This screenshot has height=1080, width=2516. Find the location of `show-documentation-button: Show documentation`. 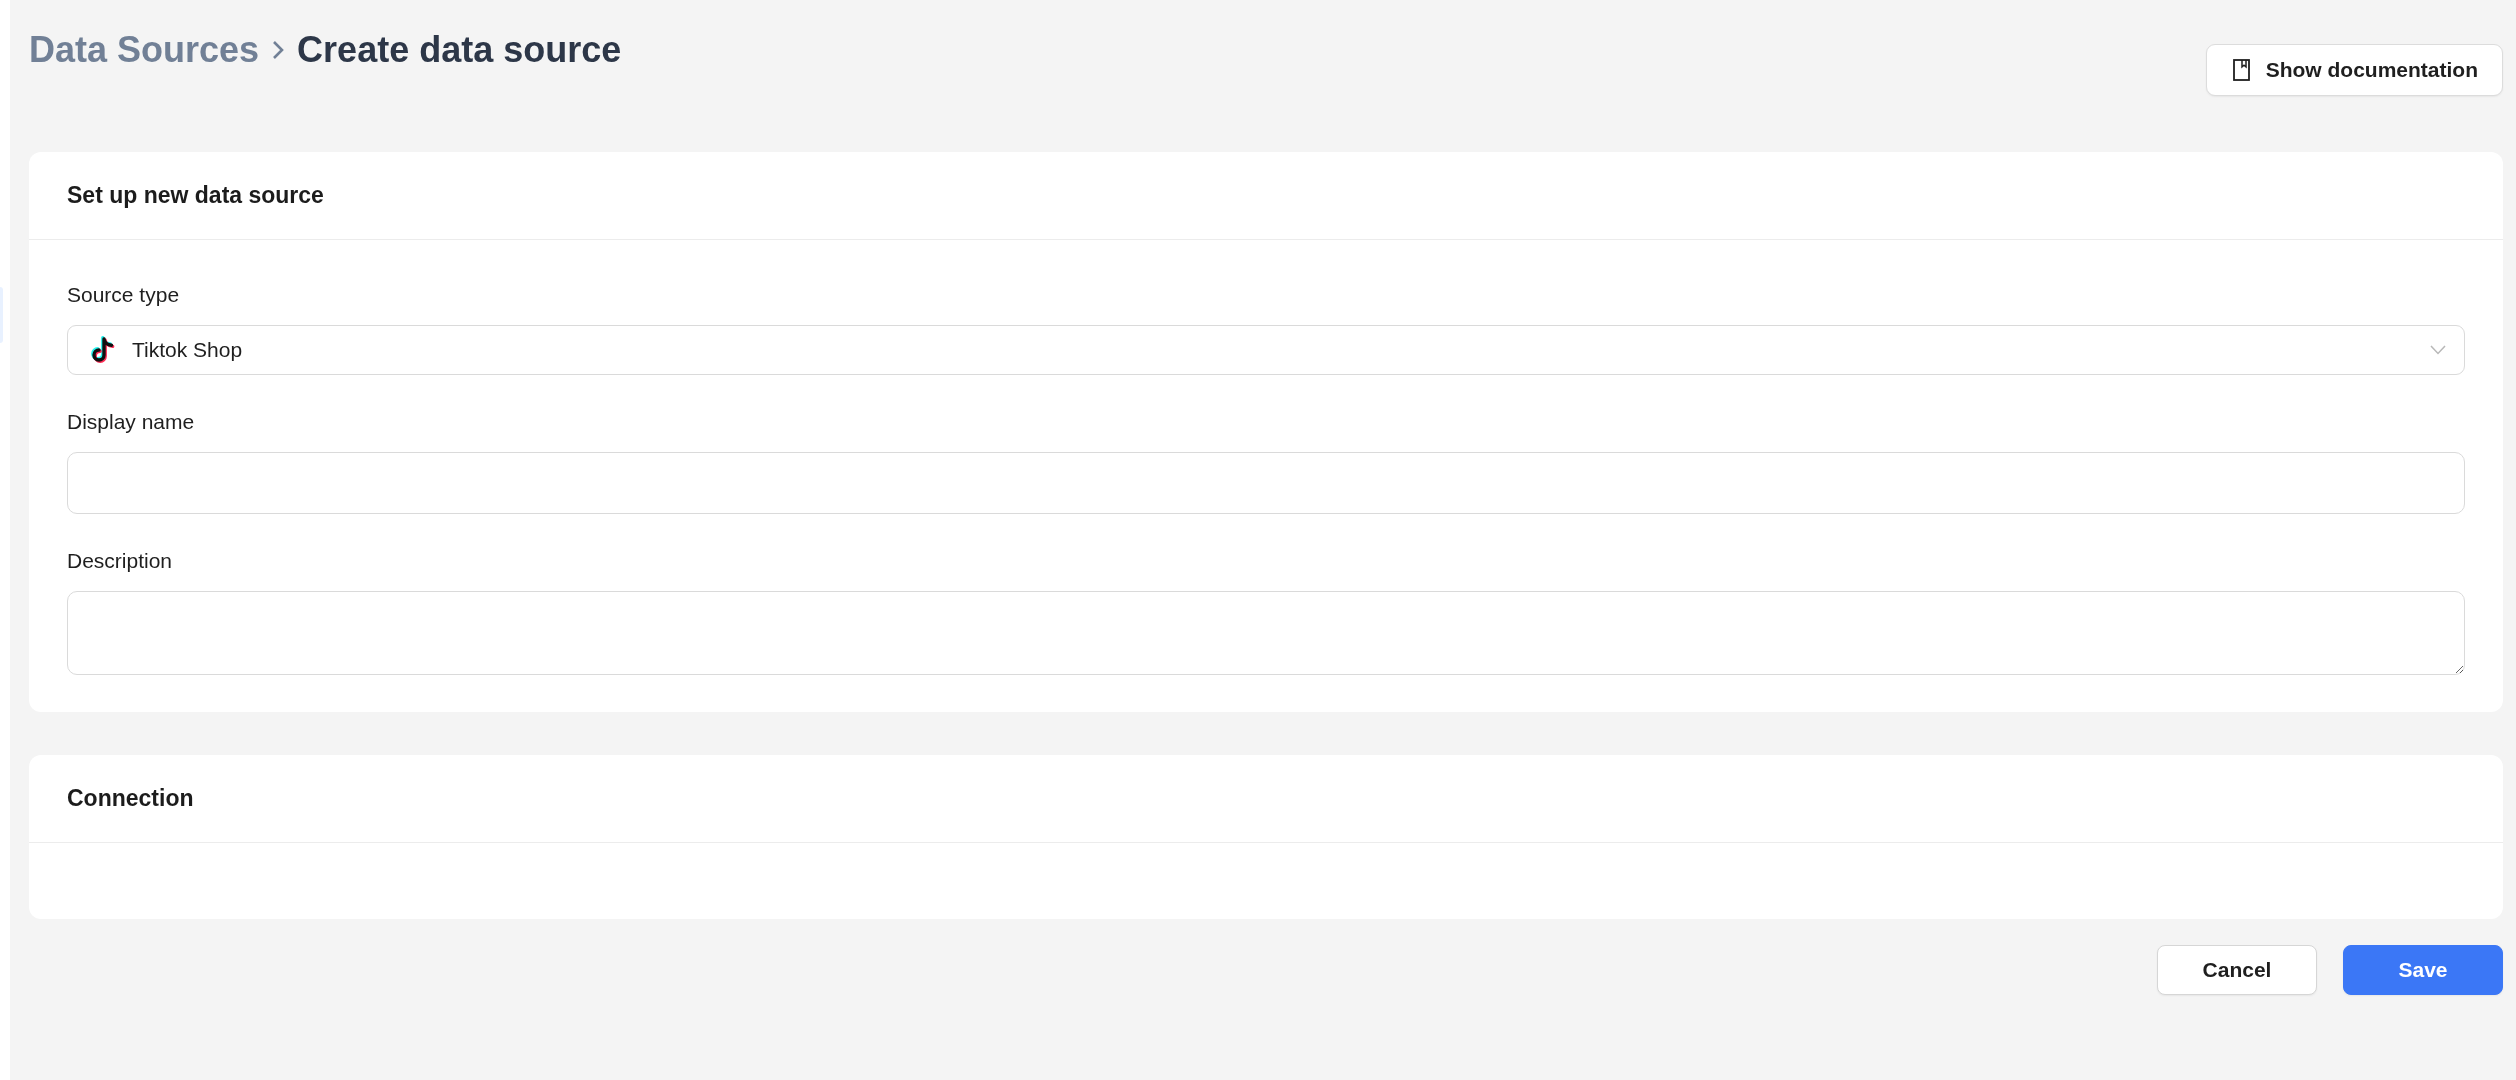

show-documentation-button: Show documentation is located at coordinates (2354, 70).